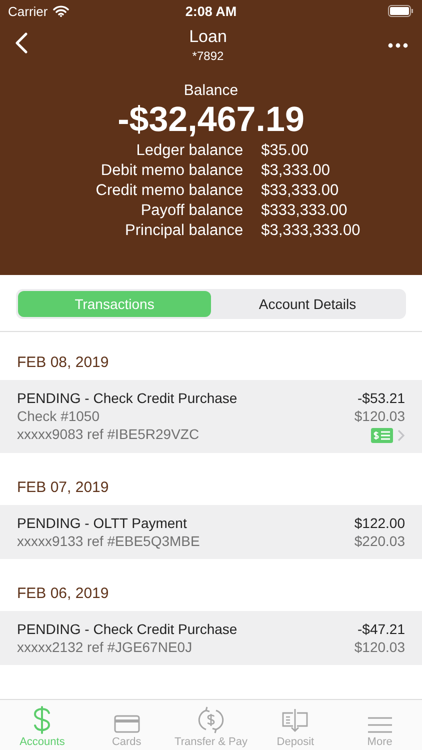 This screenshot has width=422, height=750. What do you see at coordinates (211, 416) in the screenshot?
I see `transaction-row: PENDING - Check Credit Purchase Check #1050 xxxxx9083 ref #IBE5R29VZC -$53.21 $120.03` at bounding box center [211, 416].